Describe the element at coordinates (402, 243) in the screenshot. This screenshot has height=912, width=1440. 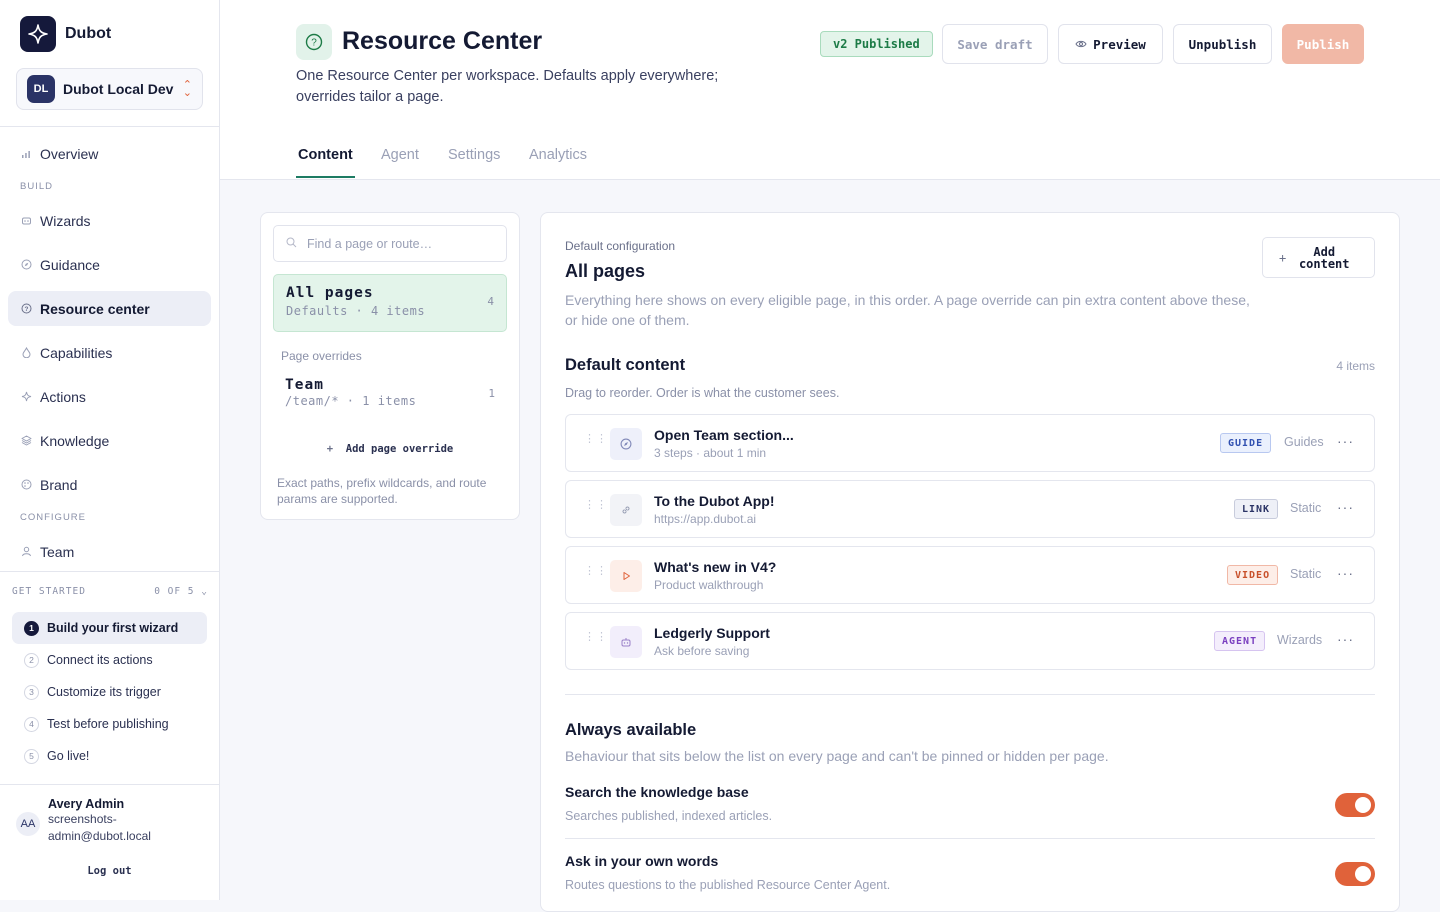
I see `search-input` at that location.